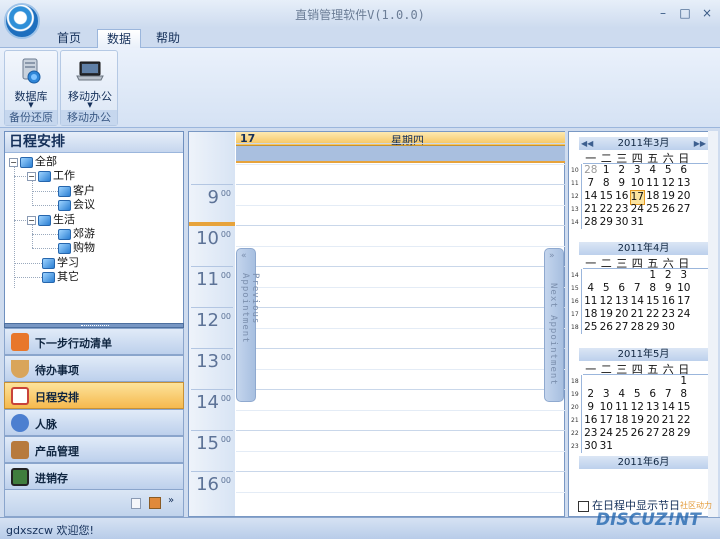 The height and width of the screenshot is (539, 720). What do you see at coordinates (60, 277) in the screenshot?
I see `tree-item-other: 其它` at bounding box center [60, 277].